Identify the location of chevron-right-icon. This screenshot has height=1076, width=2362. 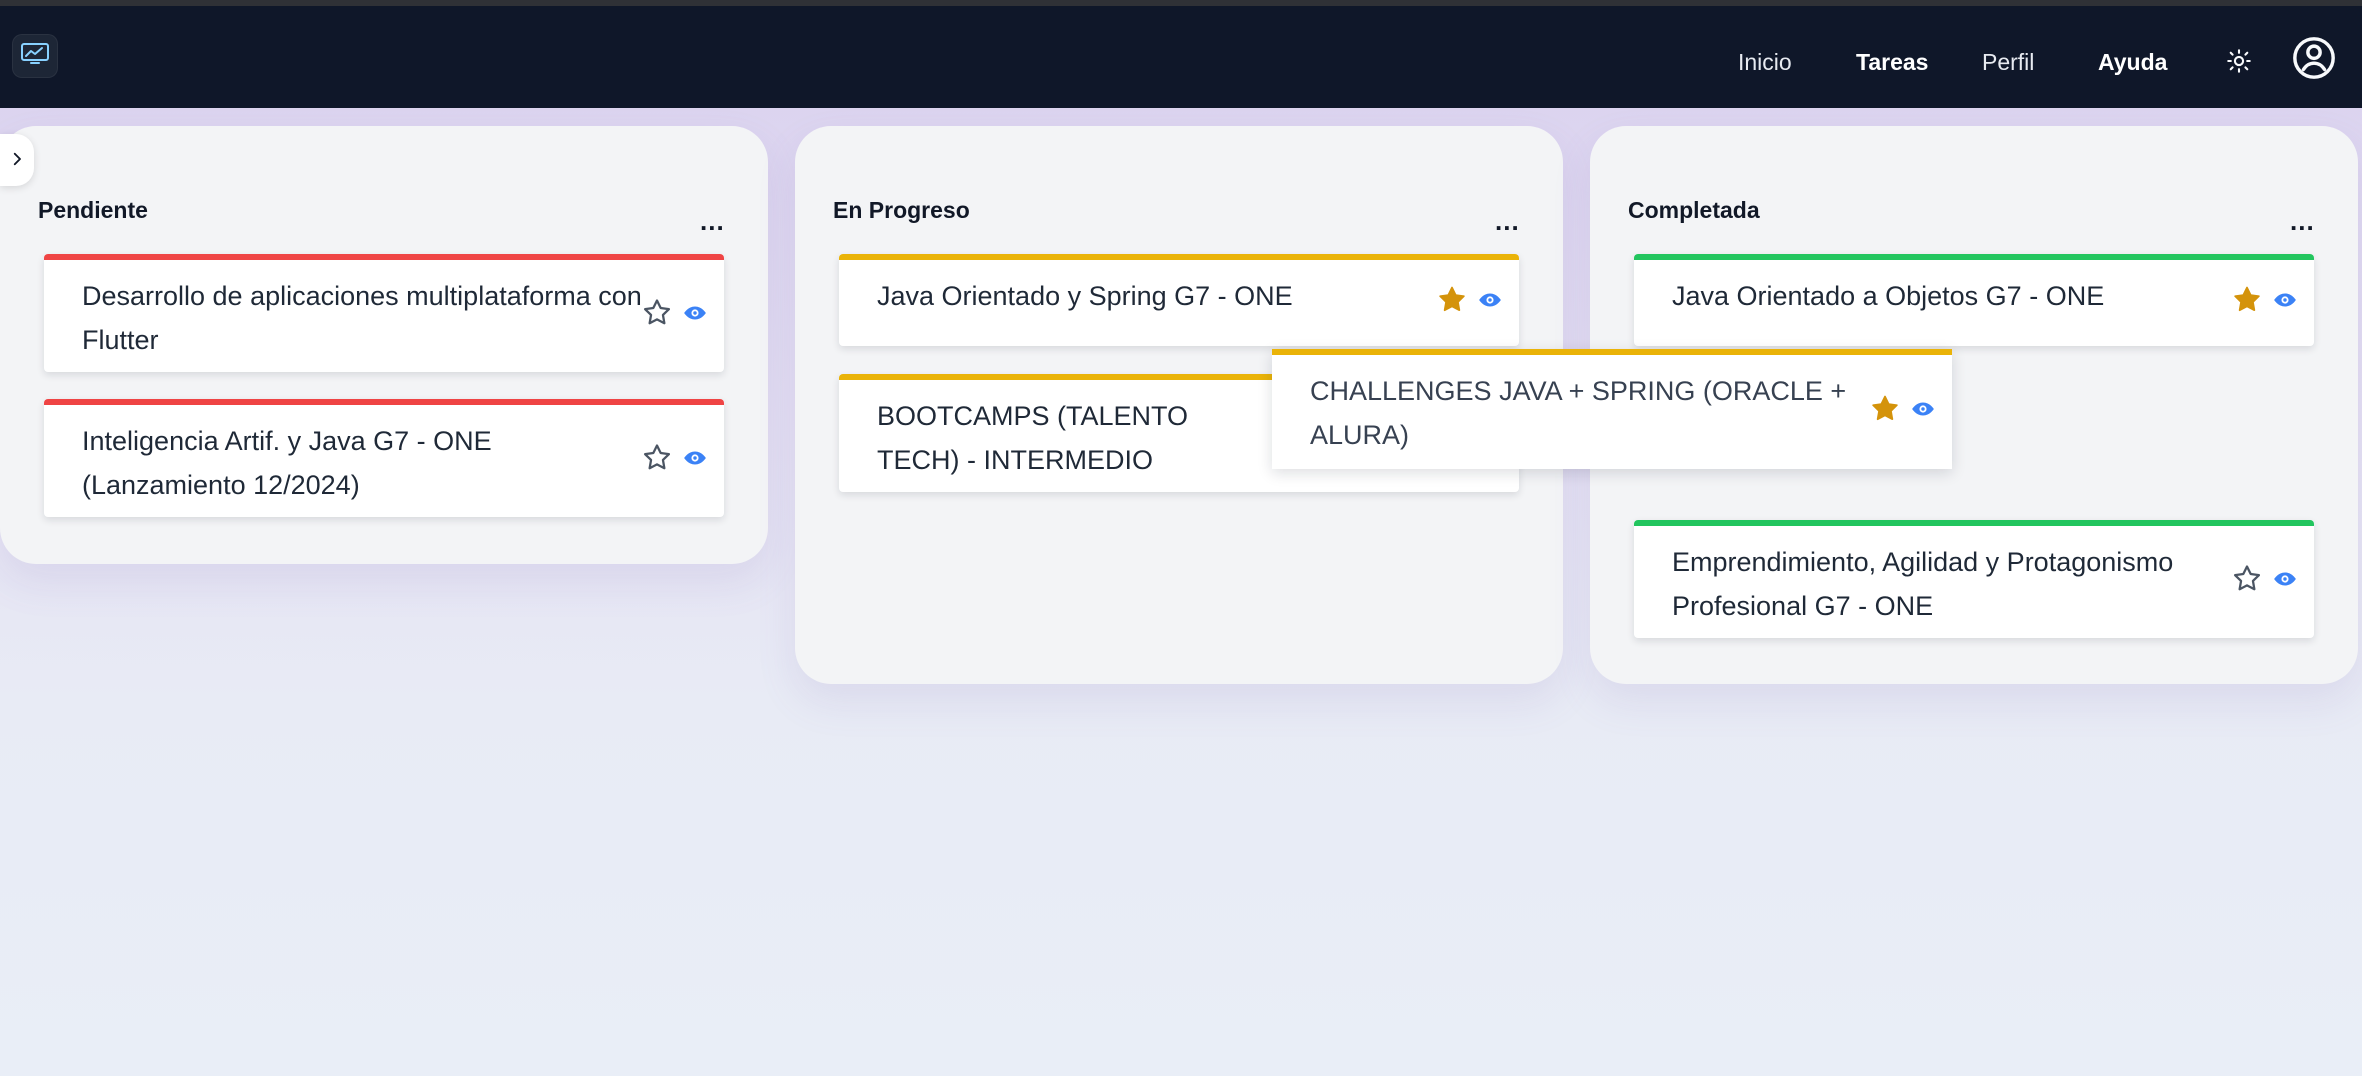
(17, 160).